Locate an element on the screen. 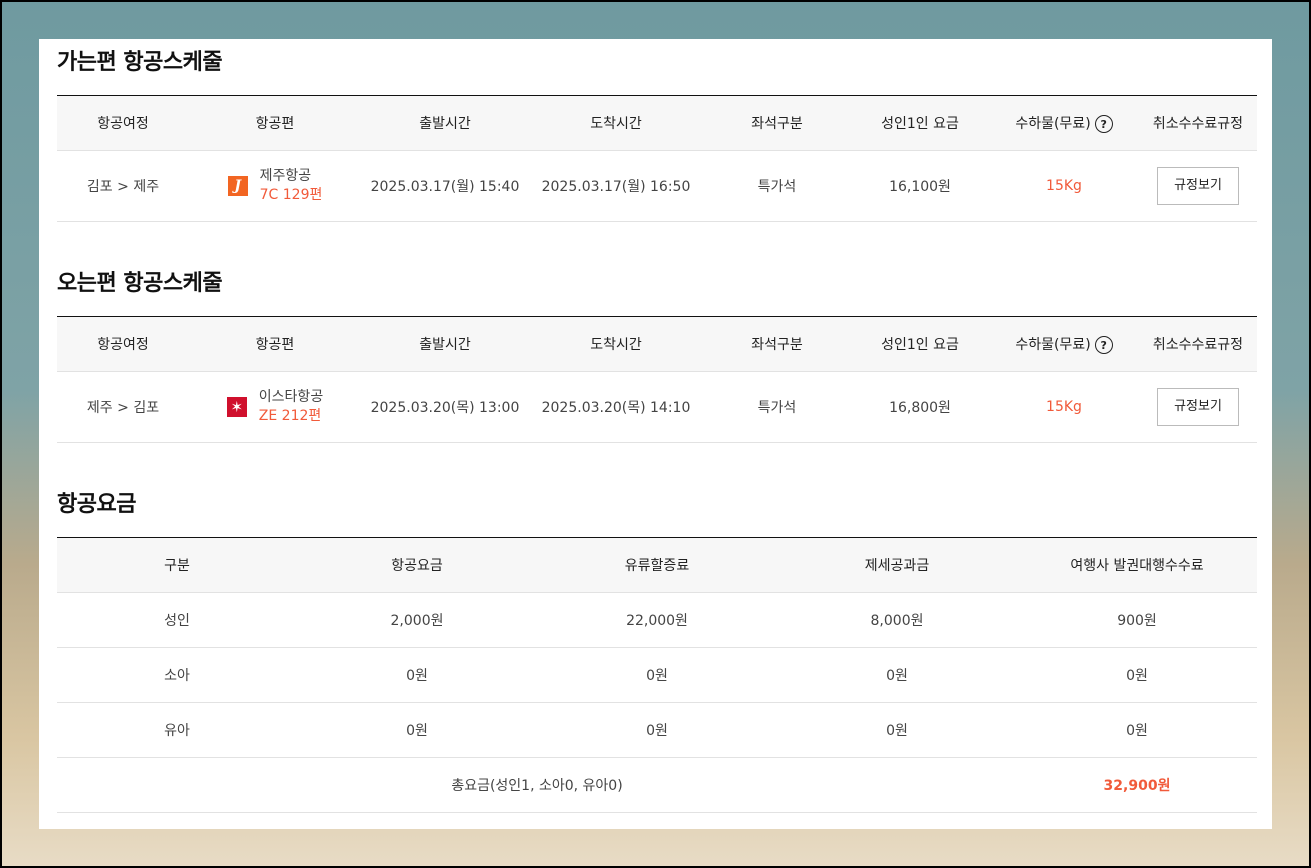 The width and height of the screenshot is (1311, 868). depart-time: 2025.03.17(월) 15:40 is located at coordinates (445, 186).